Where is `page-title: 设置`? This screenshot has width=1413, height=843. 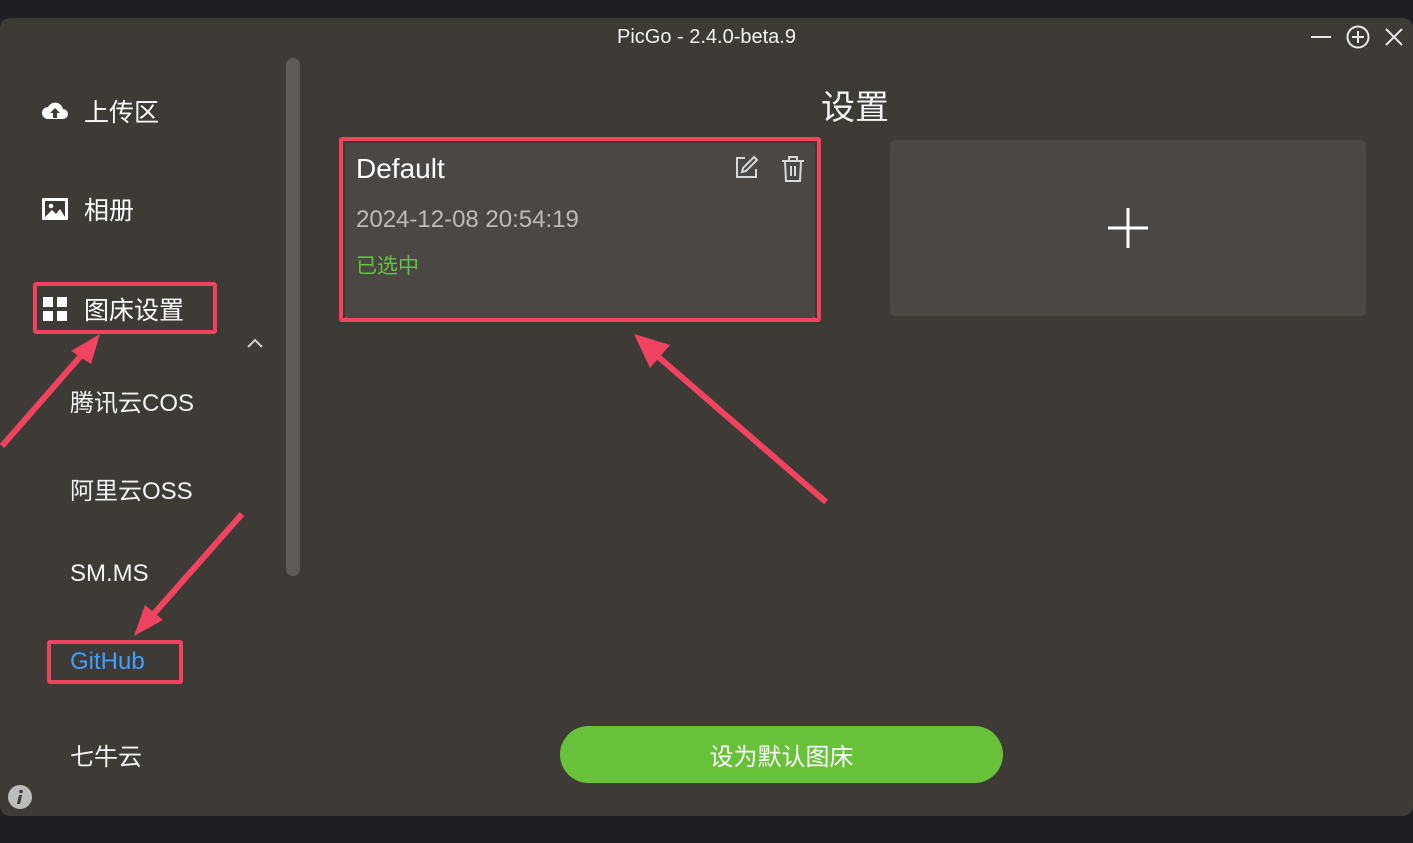
page-title: 设置 is located at coordinates (855, 108).